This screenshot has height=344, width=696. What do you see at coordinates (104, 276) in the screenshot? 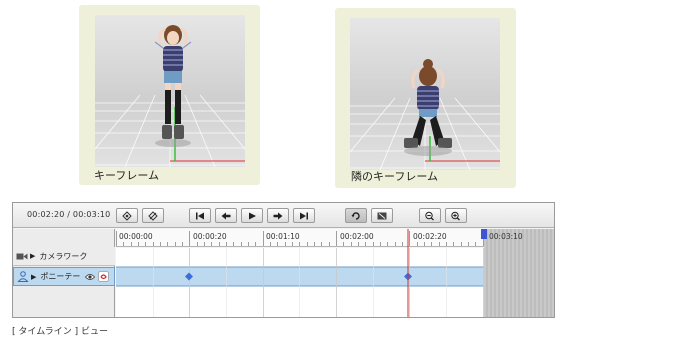
I see `record-icon` at bounding box center [104, 276].